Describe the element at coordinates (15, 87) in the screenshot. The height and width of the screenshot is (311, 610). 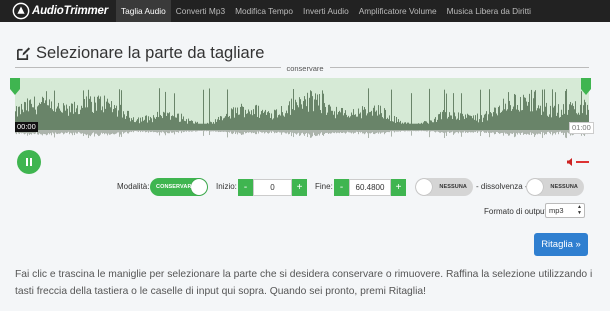
I see `left-trim-handle` at that location.